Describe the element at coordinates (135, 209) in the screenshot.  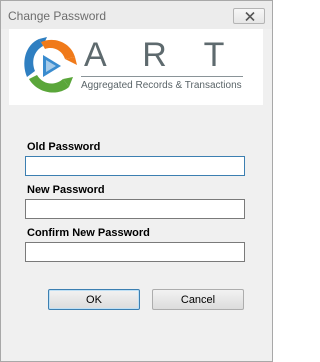
I see `new-password-field` at that location.